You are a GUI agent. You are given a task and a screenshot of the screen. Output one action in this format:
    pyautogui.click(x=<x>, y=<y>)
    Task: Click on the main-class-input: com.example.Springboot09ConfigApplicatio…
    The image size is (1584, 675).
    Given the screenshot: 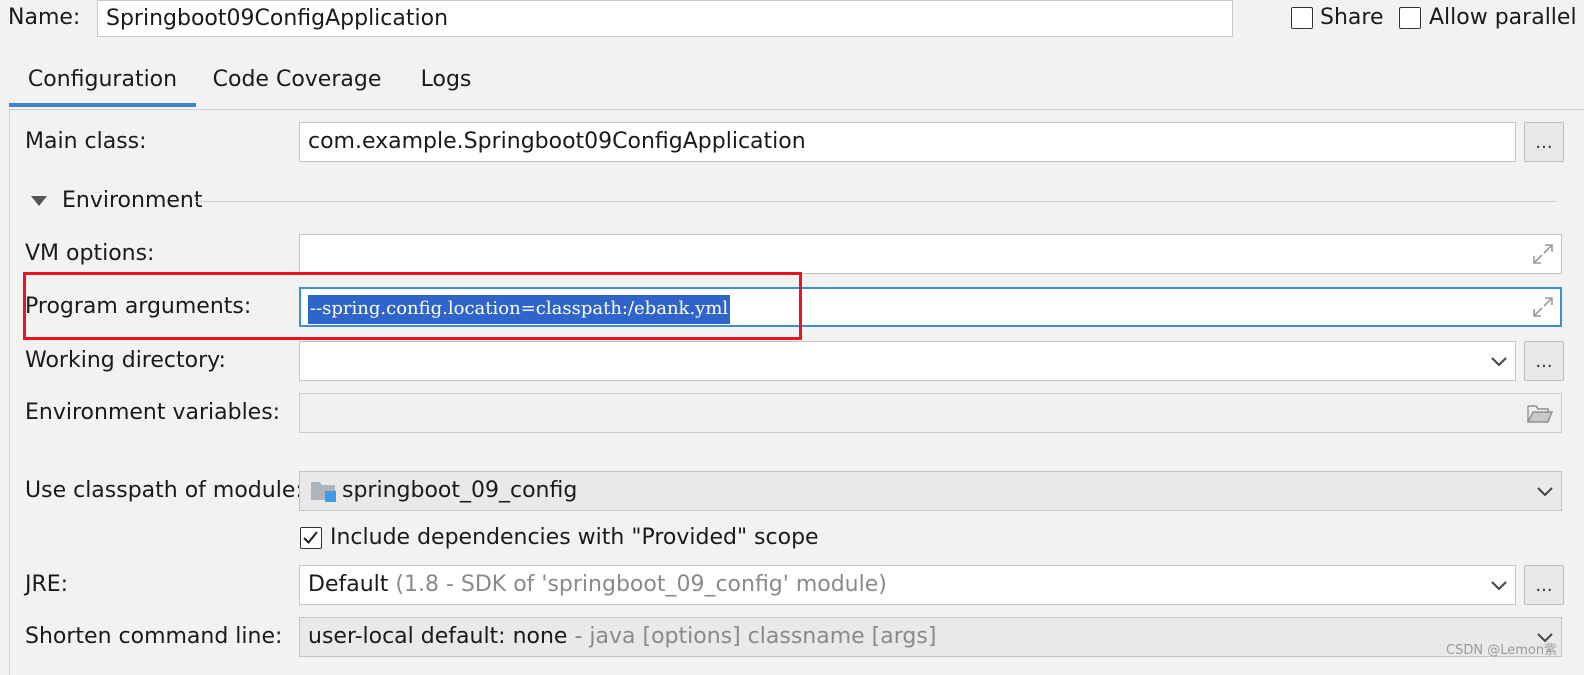 What is the action you would take?
    pyautogui.click(x=907, y=142)
    